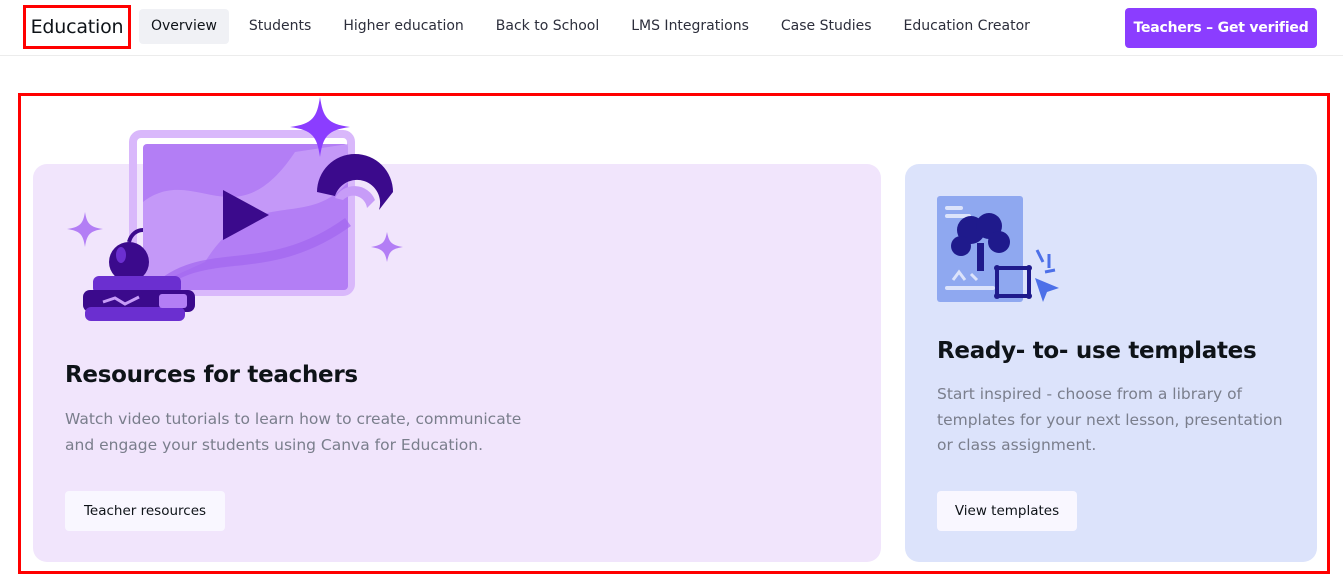  Describe the element at coordinates (184, 26) in the screenshot. I see `nav-link-overview: Overview` at that location.